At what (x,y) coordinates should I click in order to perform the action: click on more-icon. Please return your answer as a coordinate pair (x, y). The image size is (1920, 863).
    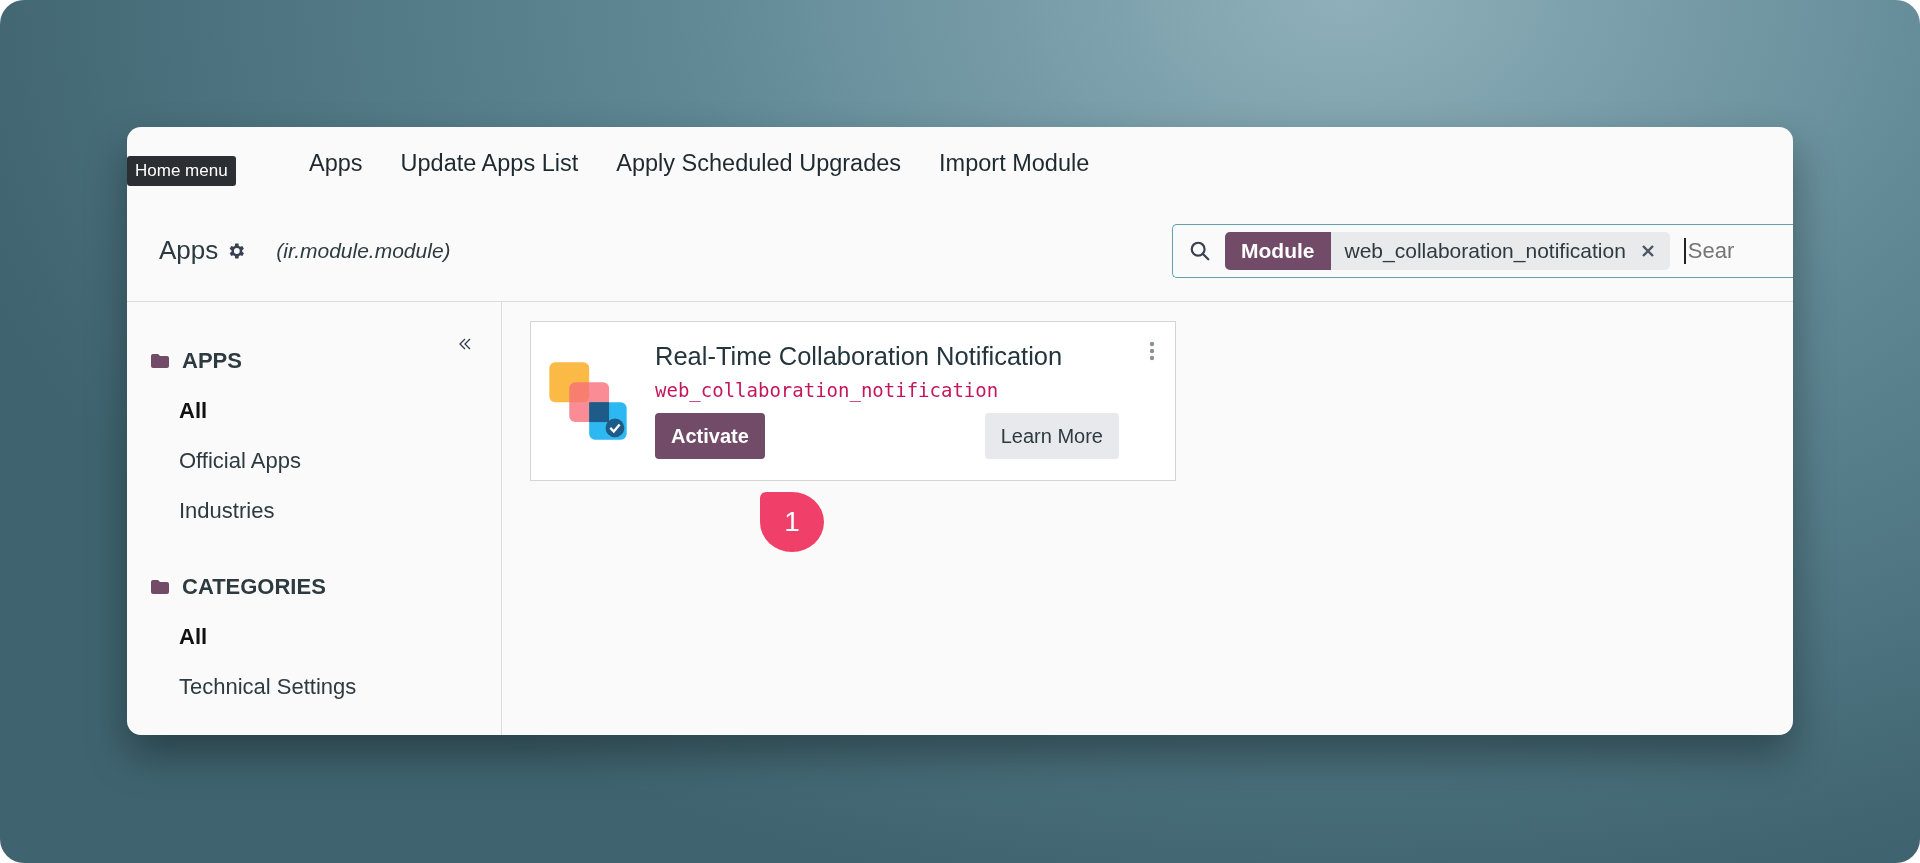
    Looking at the image, I should click on (1152, 351).